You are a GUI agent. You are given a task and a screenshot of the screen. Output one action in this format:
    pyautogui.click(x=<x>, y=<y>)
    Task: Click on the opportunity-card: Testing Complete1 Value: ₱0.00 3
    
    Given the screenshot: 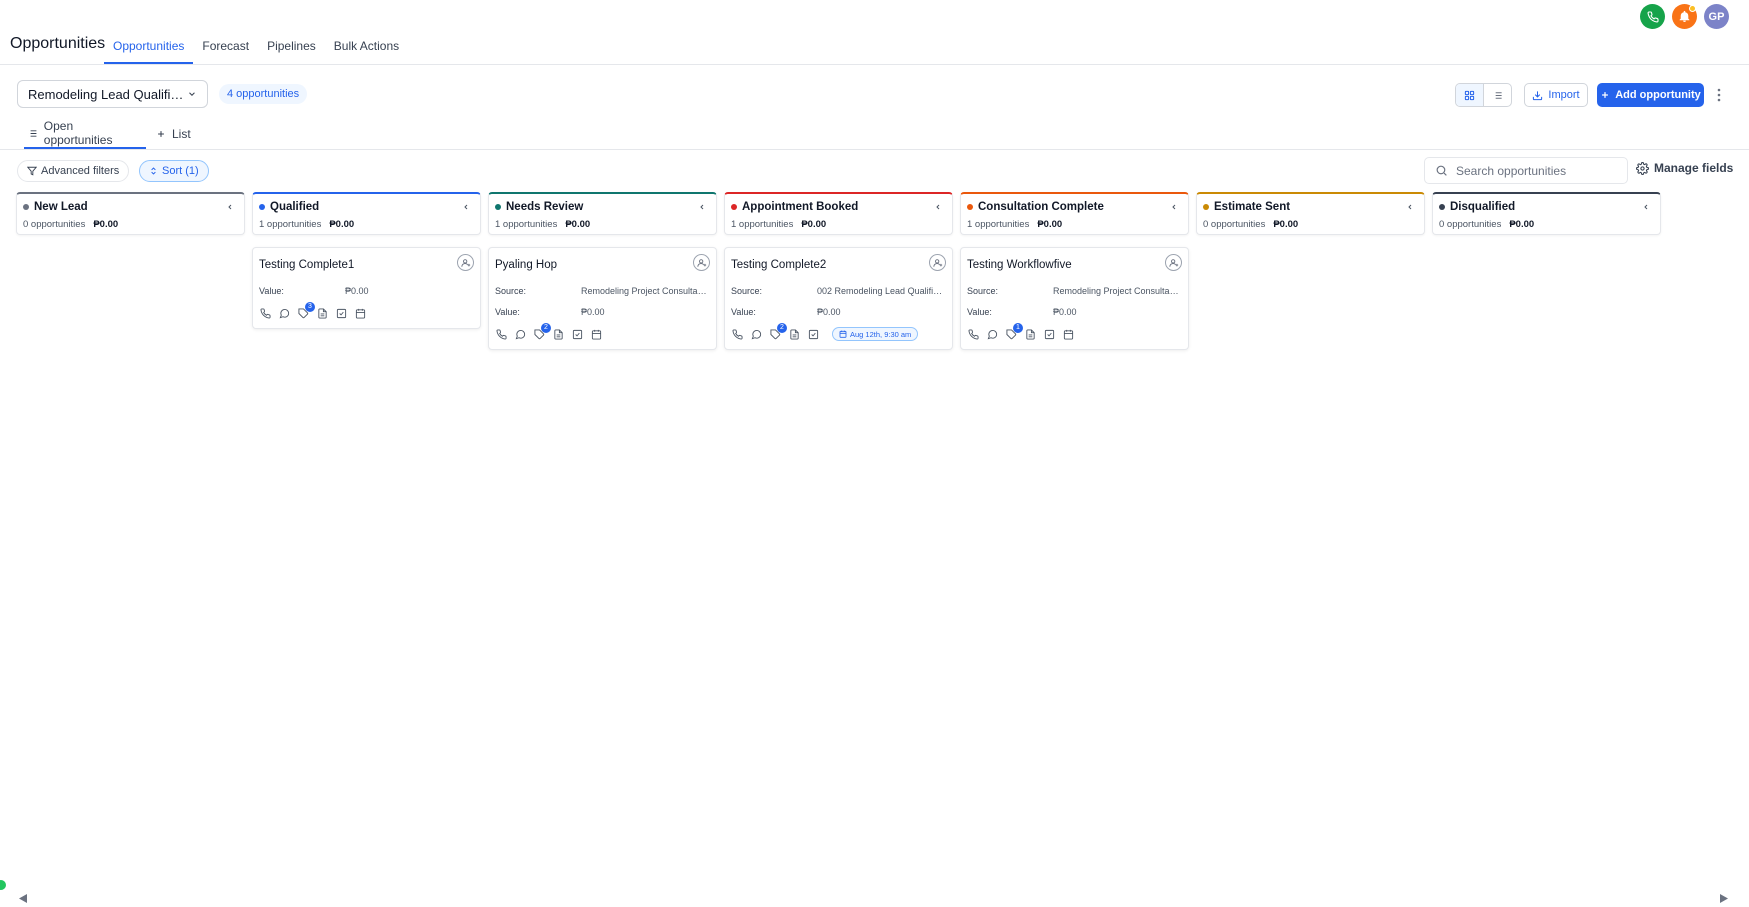 What is the action you would take?
    pyautogui.click(x=366, y=288)
    